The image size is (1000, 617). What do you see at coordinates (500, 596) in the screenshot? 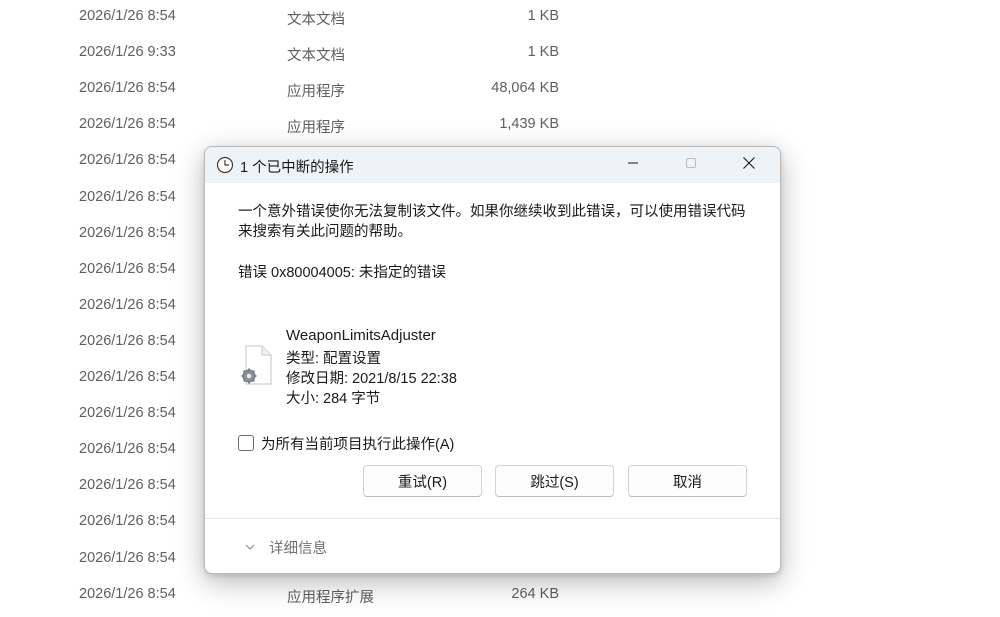
I see `file-row: 2026/1/26 8:54 应用程序扩展 264 KB` at bounding box center [500, 596].